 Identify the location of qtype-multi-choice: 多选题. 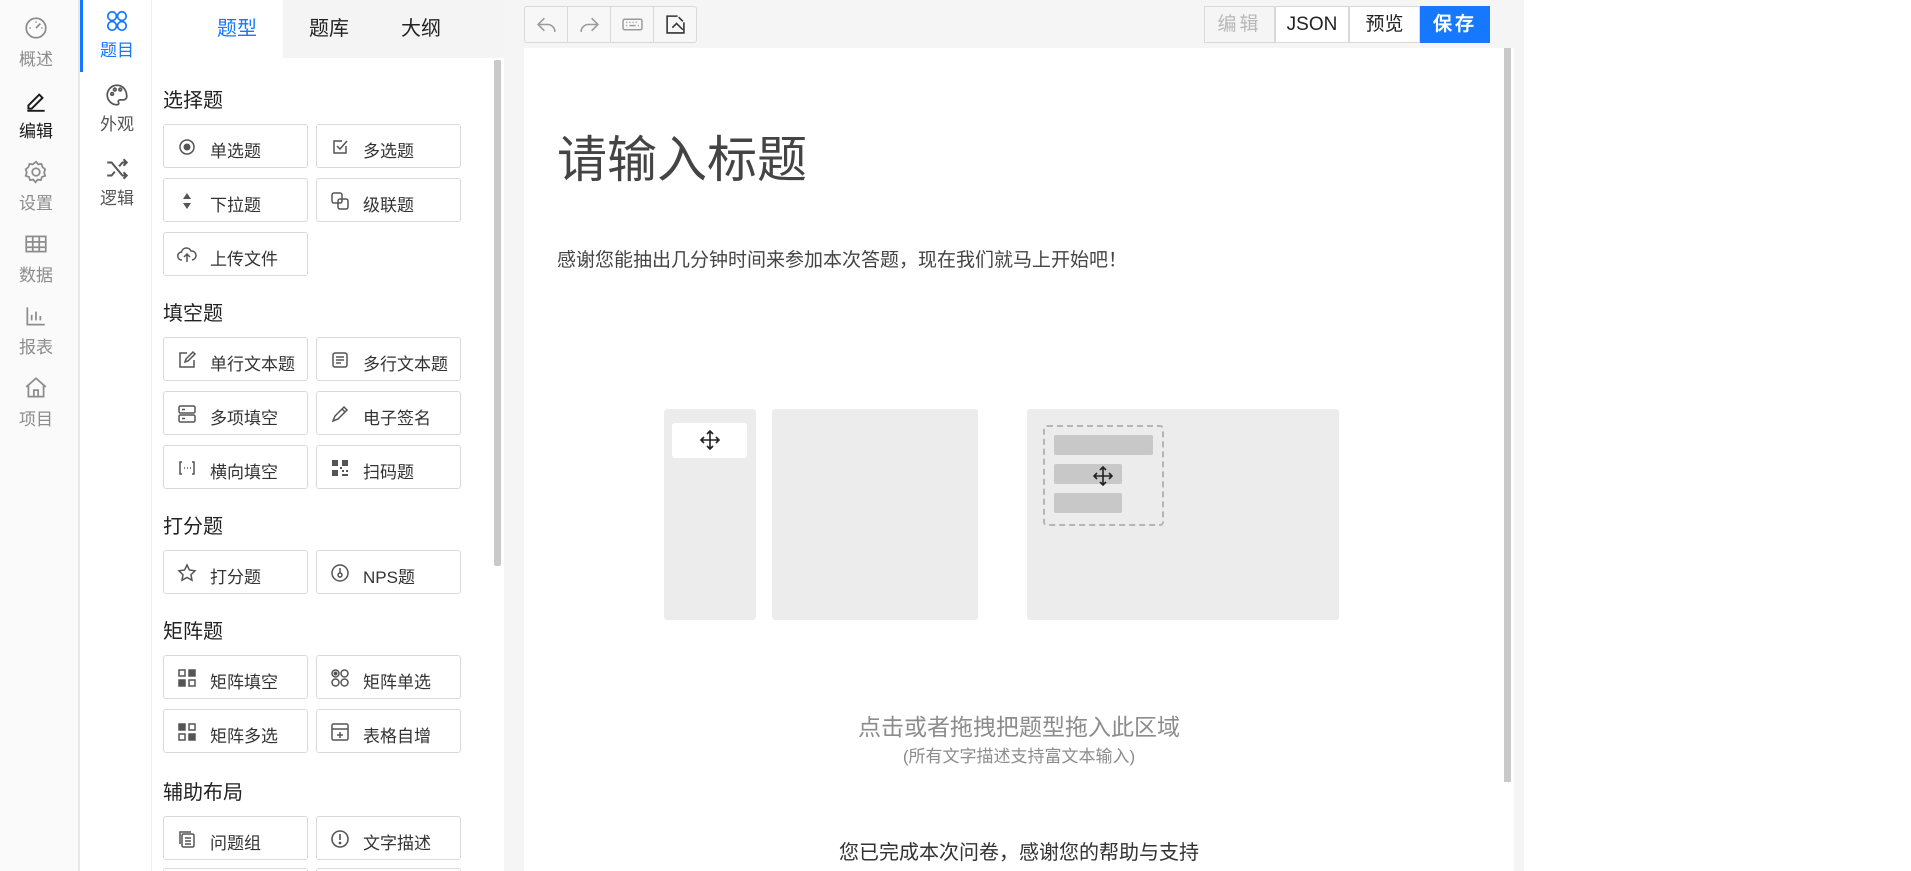
(388, 146).